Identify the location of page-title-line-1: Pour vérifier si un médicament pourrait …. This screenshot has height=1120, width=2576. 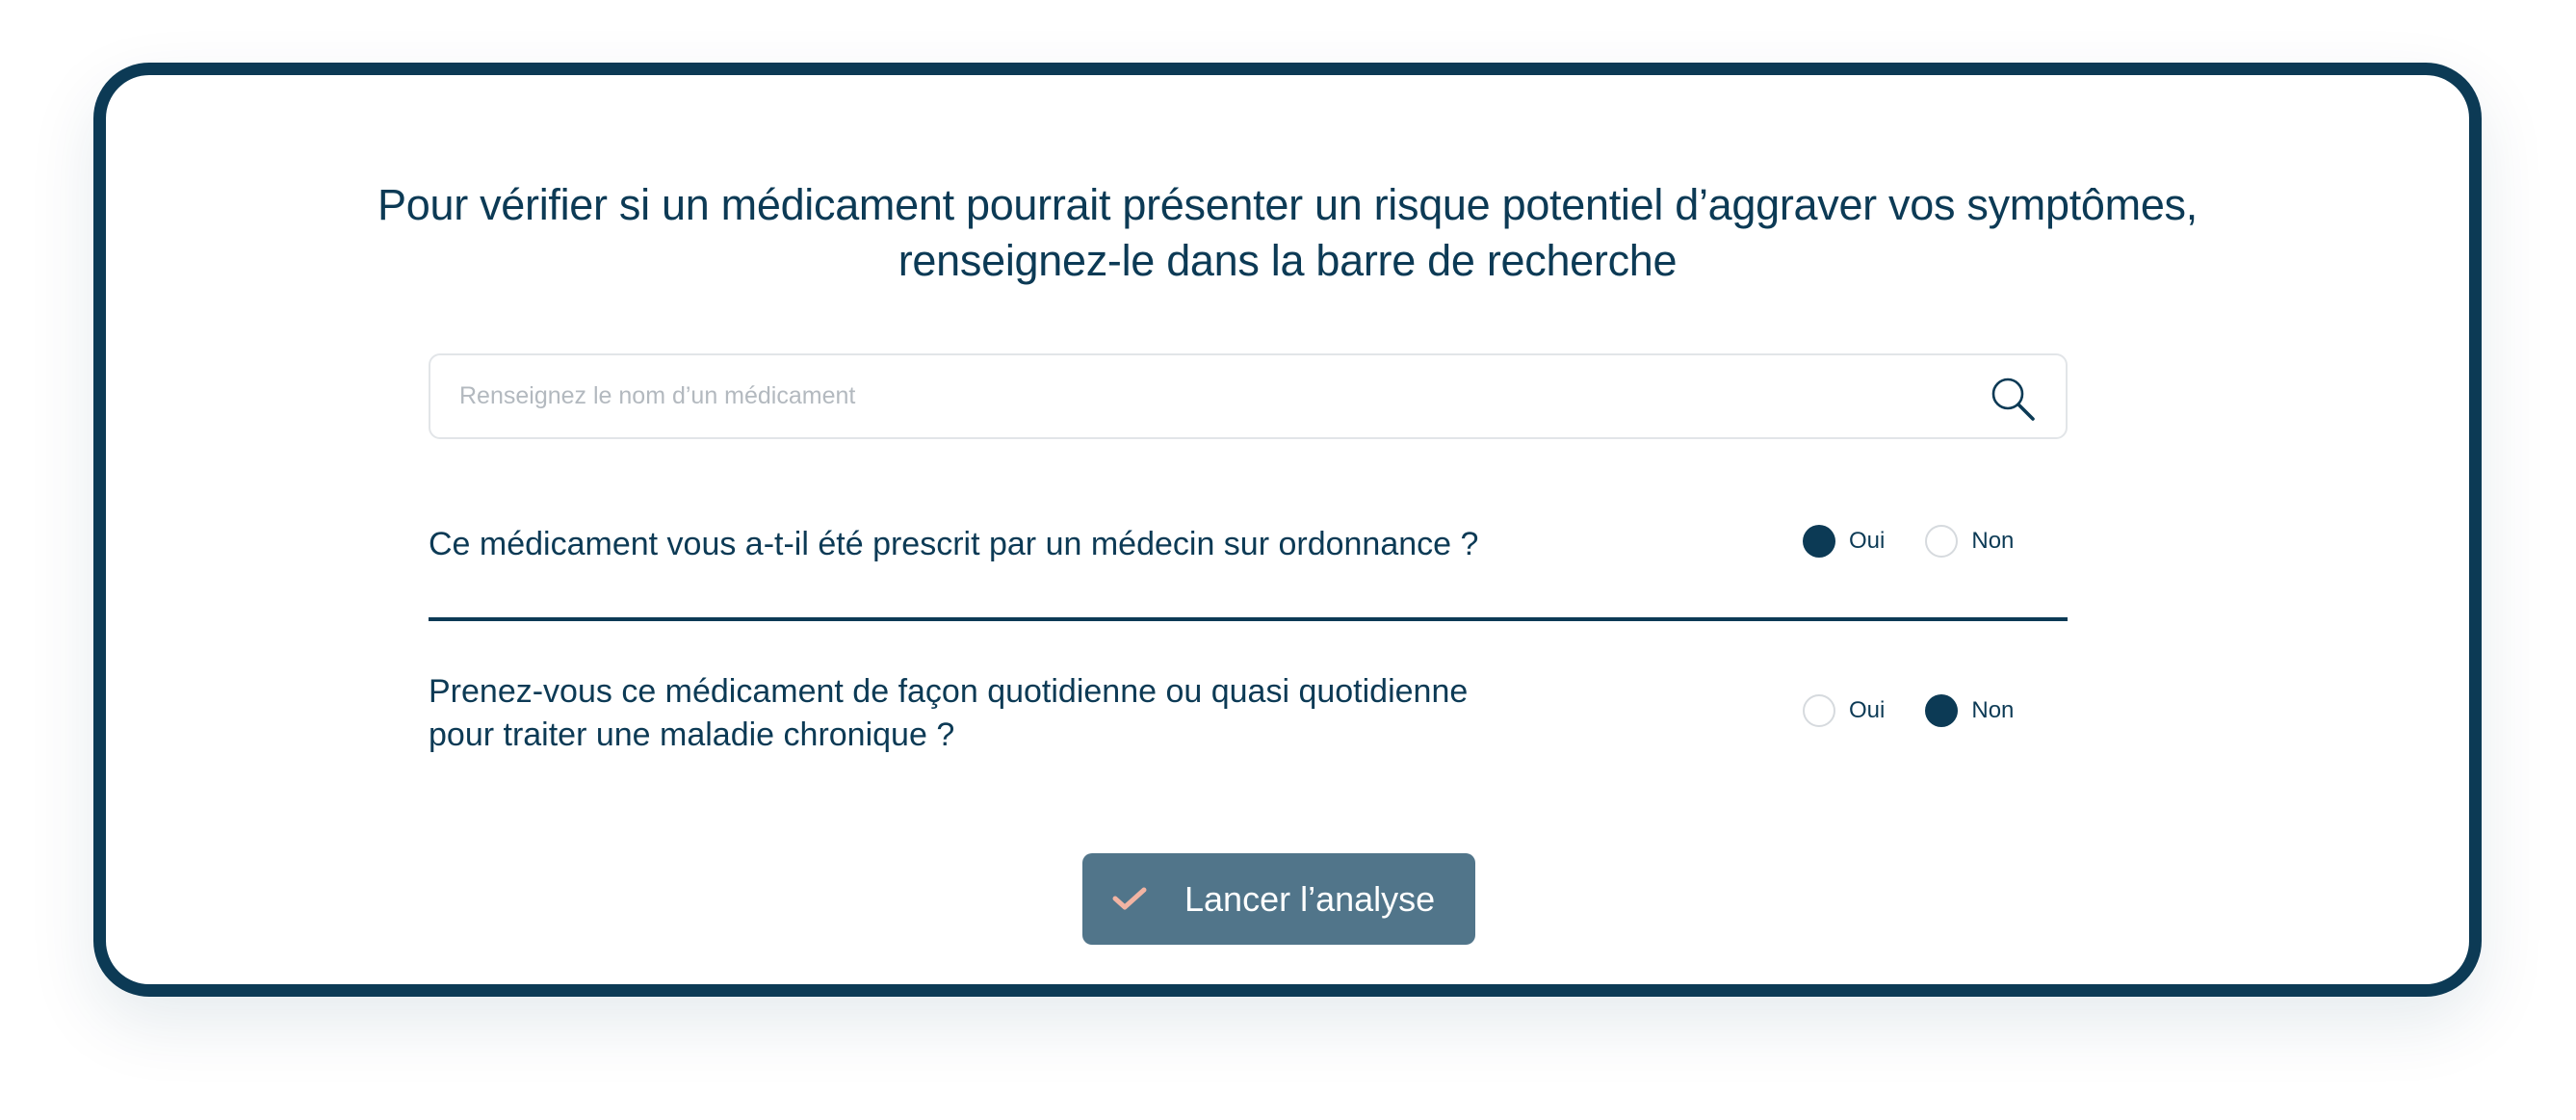
(1287, 204).